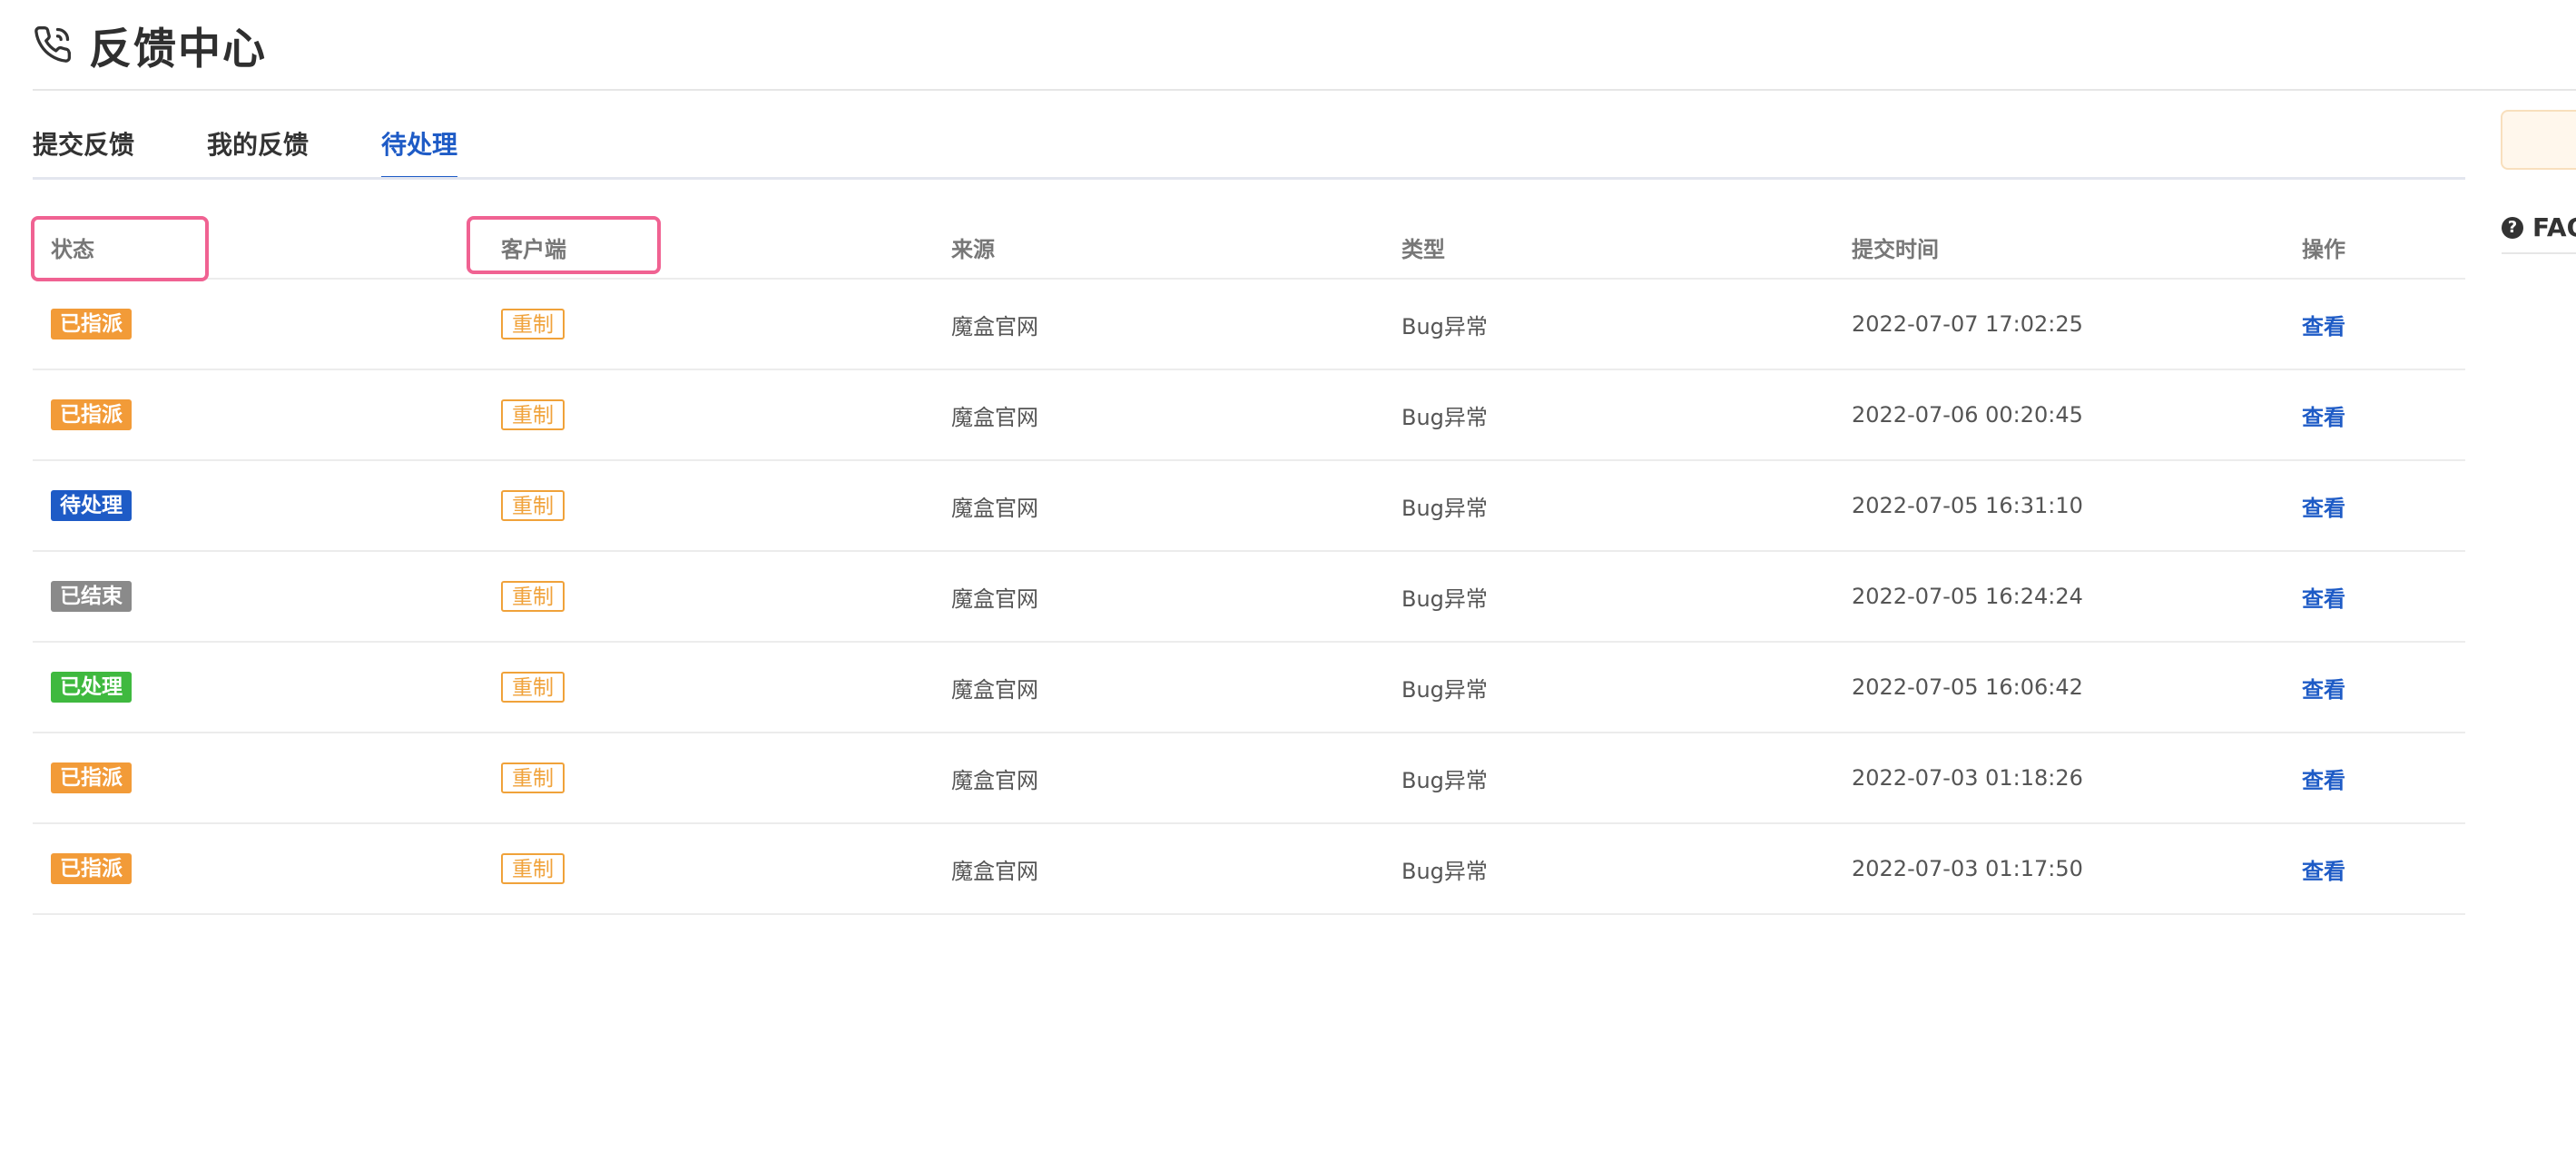 This screenshot has height=1151, width=2576. Describe the element at coordinates (1249, 248) in the screenshot. I see `table-header: 状态 客户端 来源 类型 提交时间 操作` at that location.